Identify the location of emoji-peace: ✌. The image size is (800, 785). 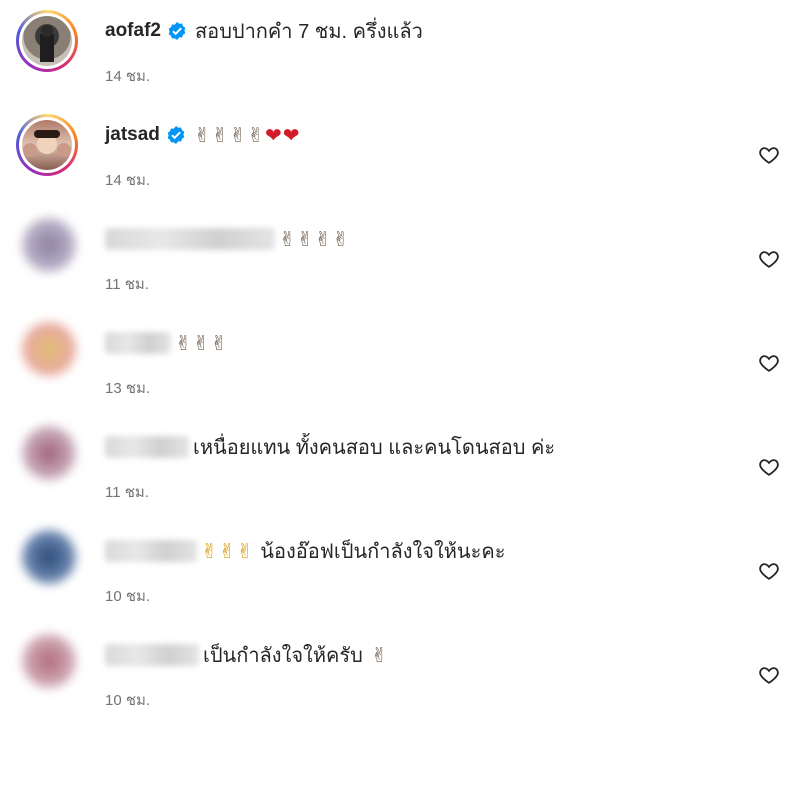
(379, 655).